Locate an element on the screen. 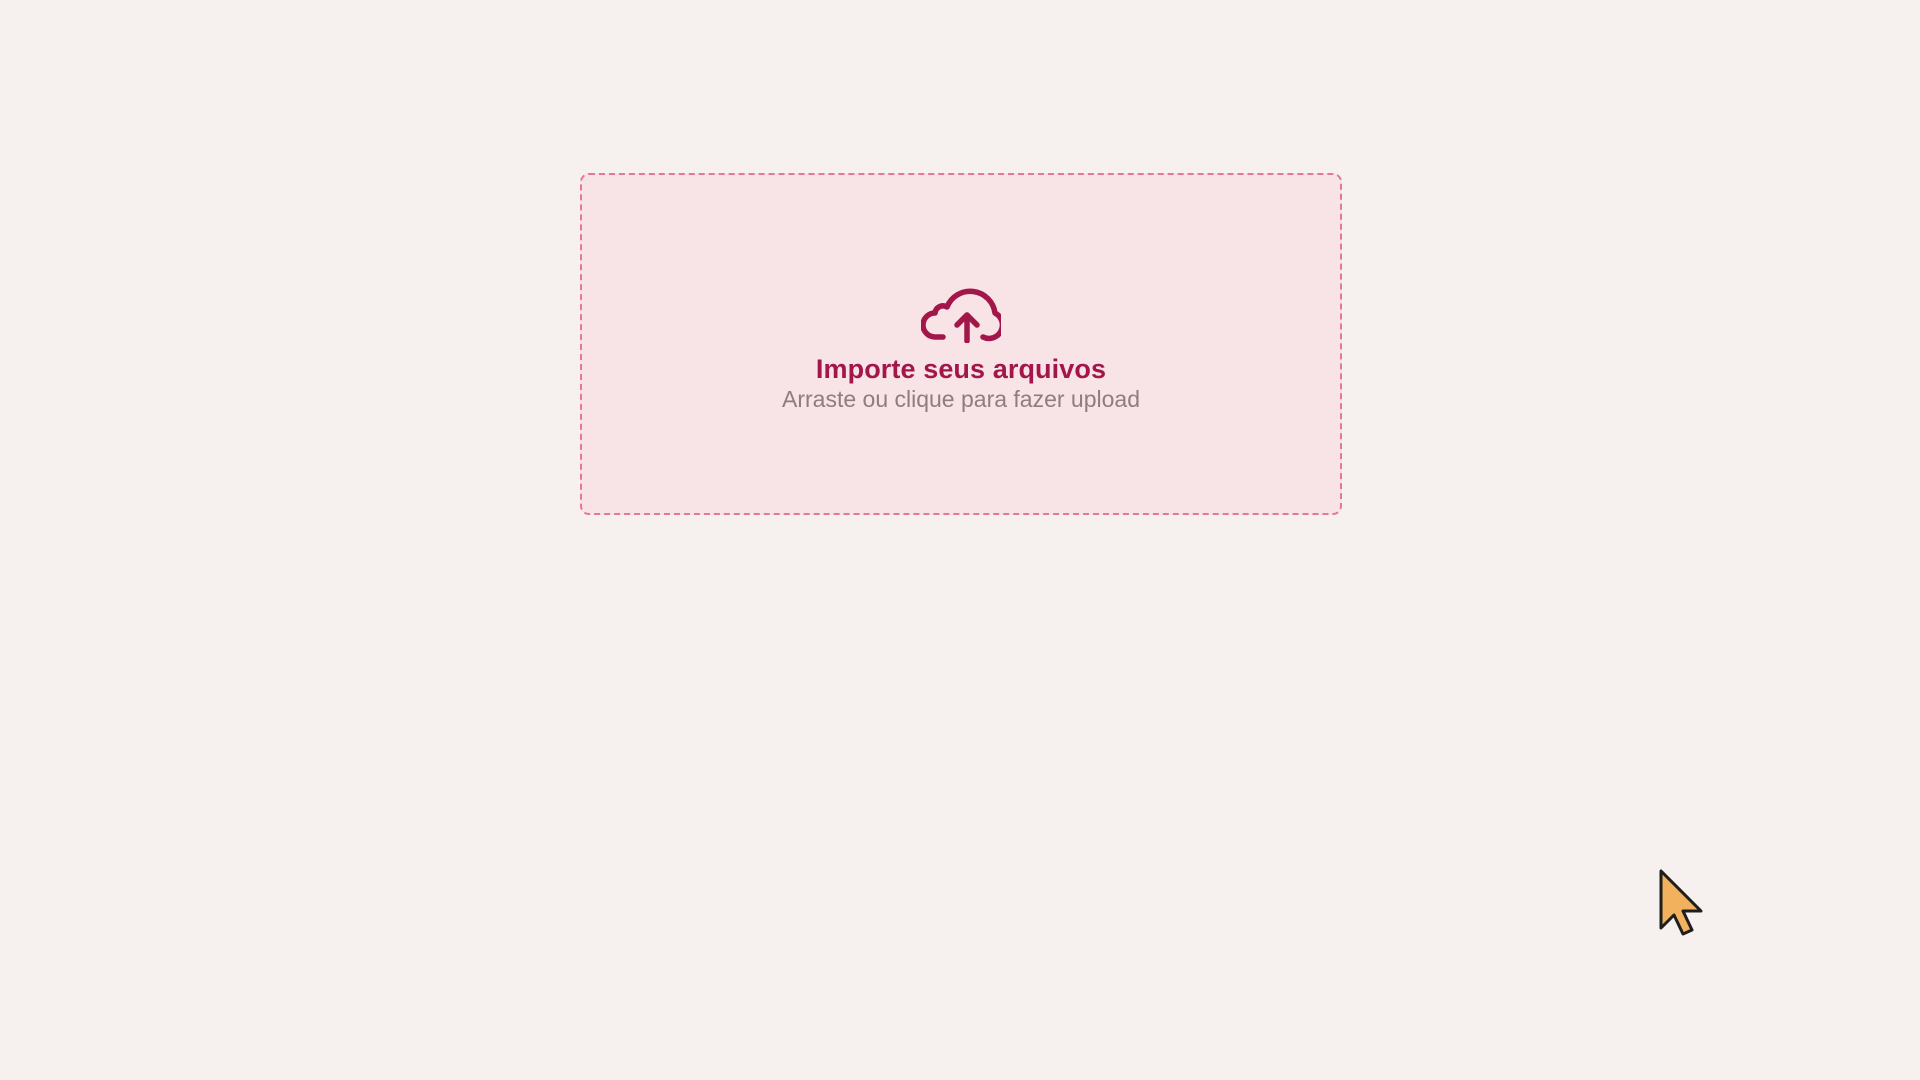 Image resolution: width=1920 pixels, height=1080 pixels. dropzone-title: Importe seus arquivos is located at coordinates (961, 369).